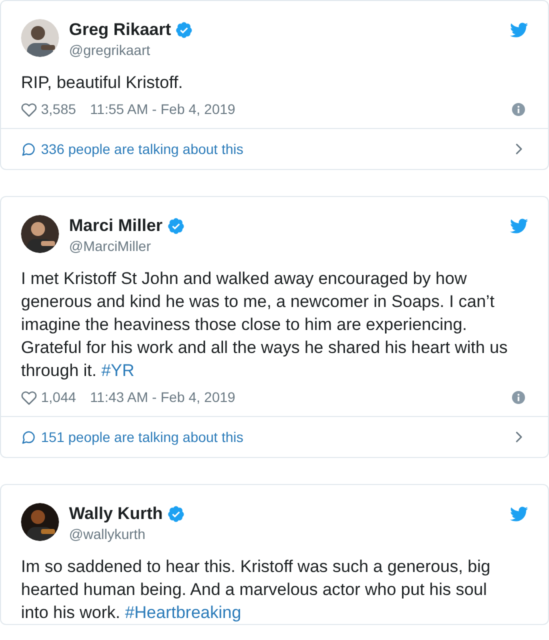 This screenshot has height=640, width=549. What do you see at coordinates (274, 148) in the screenshot?
I see `conversation-link: 336 people are talking about this` at bounding box center [274, 148].